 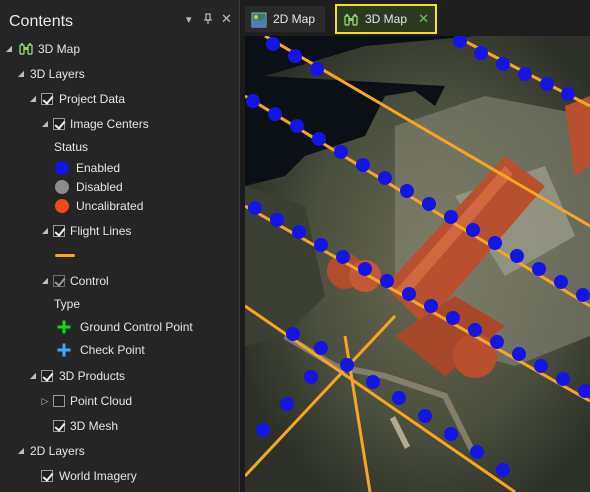 What do you see at coordinates (62, 168) in the screenshot?
I see `blue-dot-icon` at bounding box center [62, 168].